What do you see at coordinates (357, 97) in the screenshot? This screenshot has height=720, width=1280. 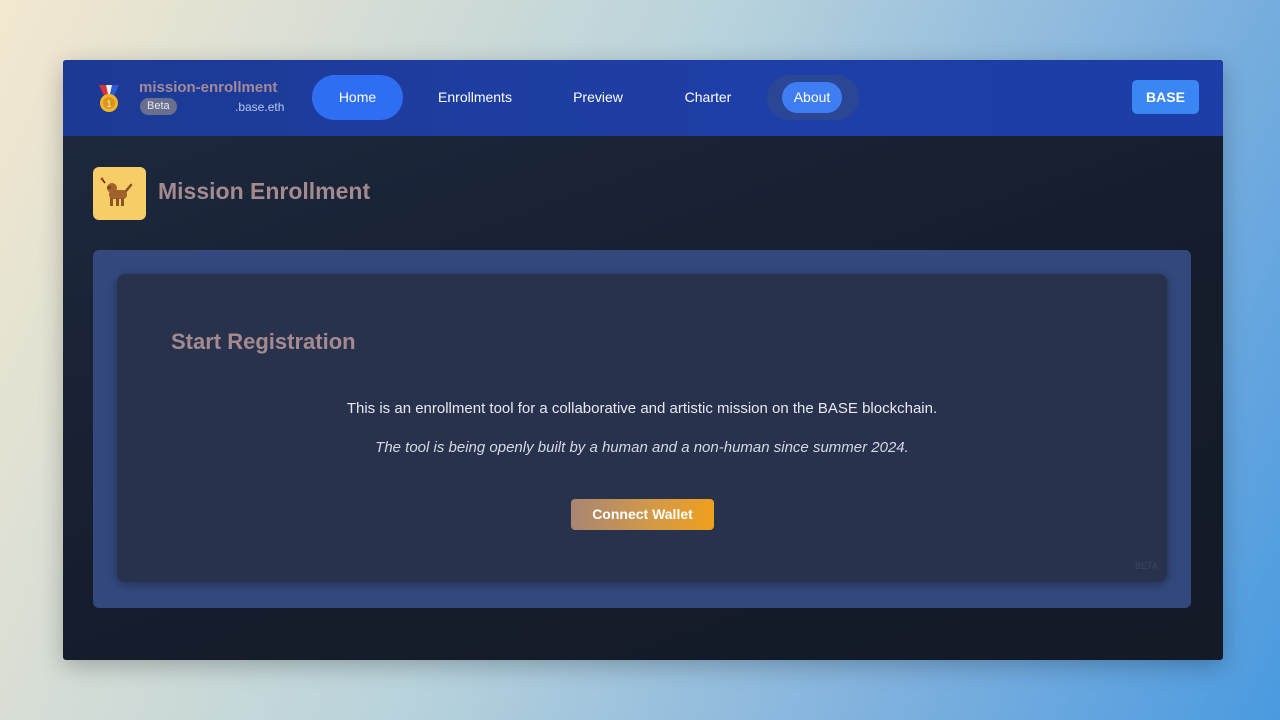 I see `nav-home: Home` at bounding box center [357, 97].